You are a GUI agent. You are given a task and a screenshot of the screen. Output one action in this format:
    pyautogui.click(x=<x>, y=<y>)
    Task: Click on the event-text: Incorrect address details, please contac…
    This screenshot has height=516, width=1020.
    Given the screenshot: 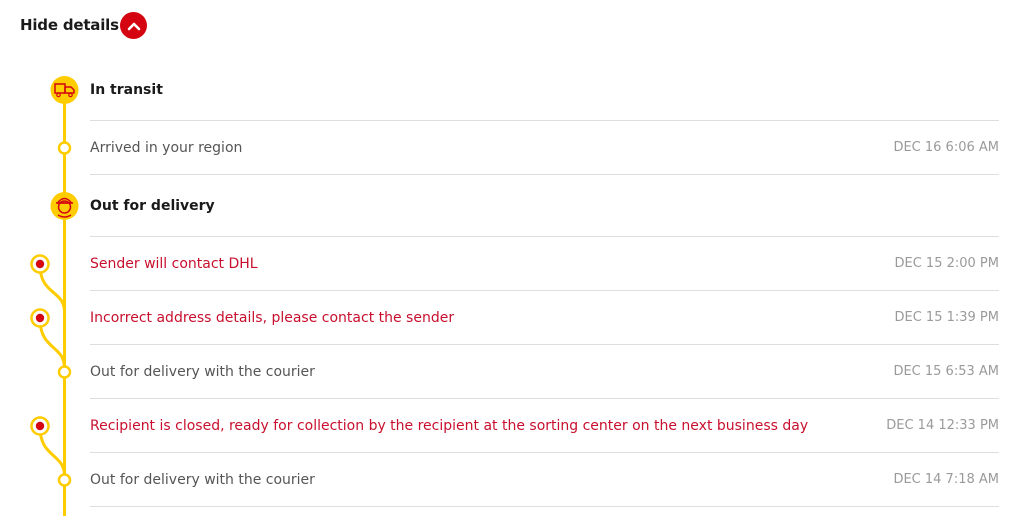 What is the action you would take?
    pyautogui.click(x=272, y=318)
    